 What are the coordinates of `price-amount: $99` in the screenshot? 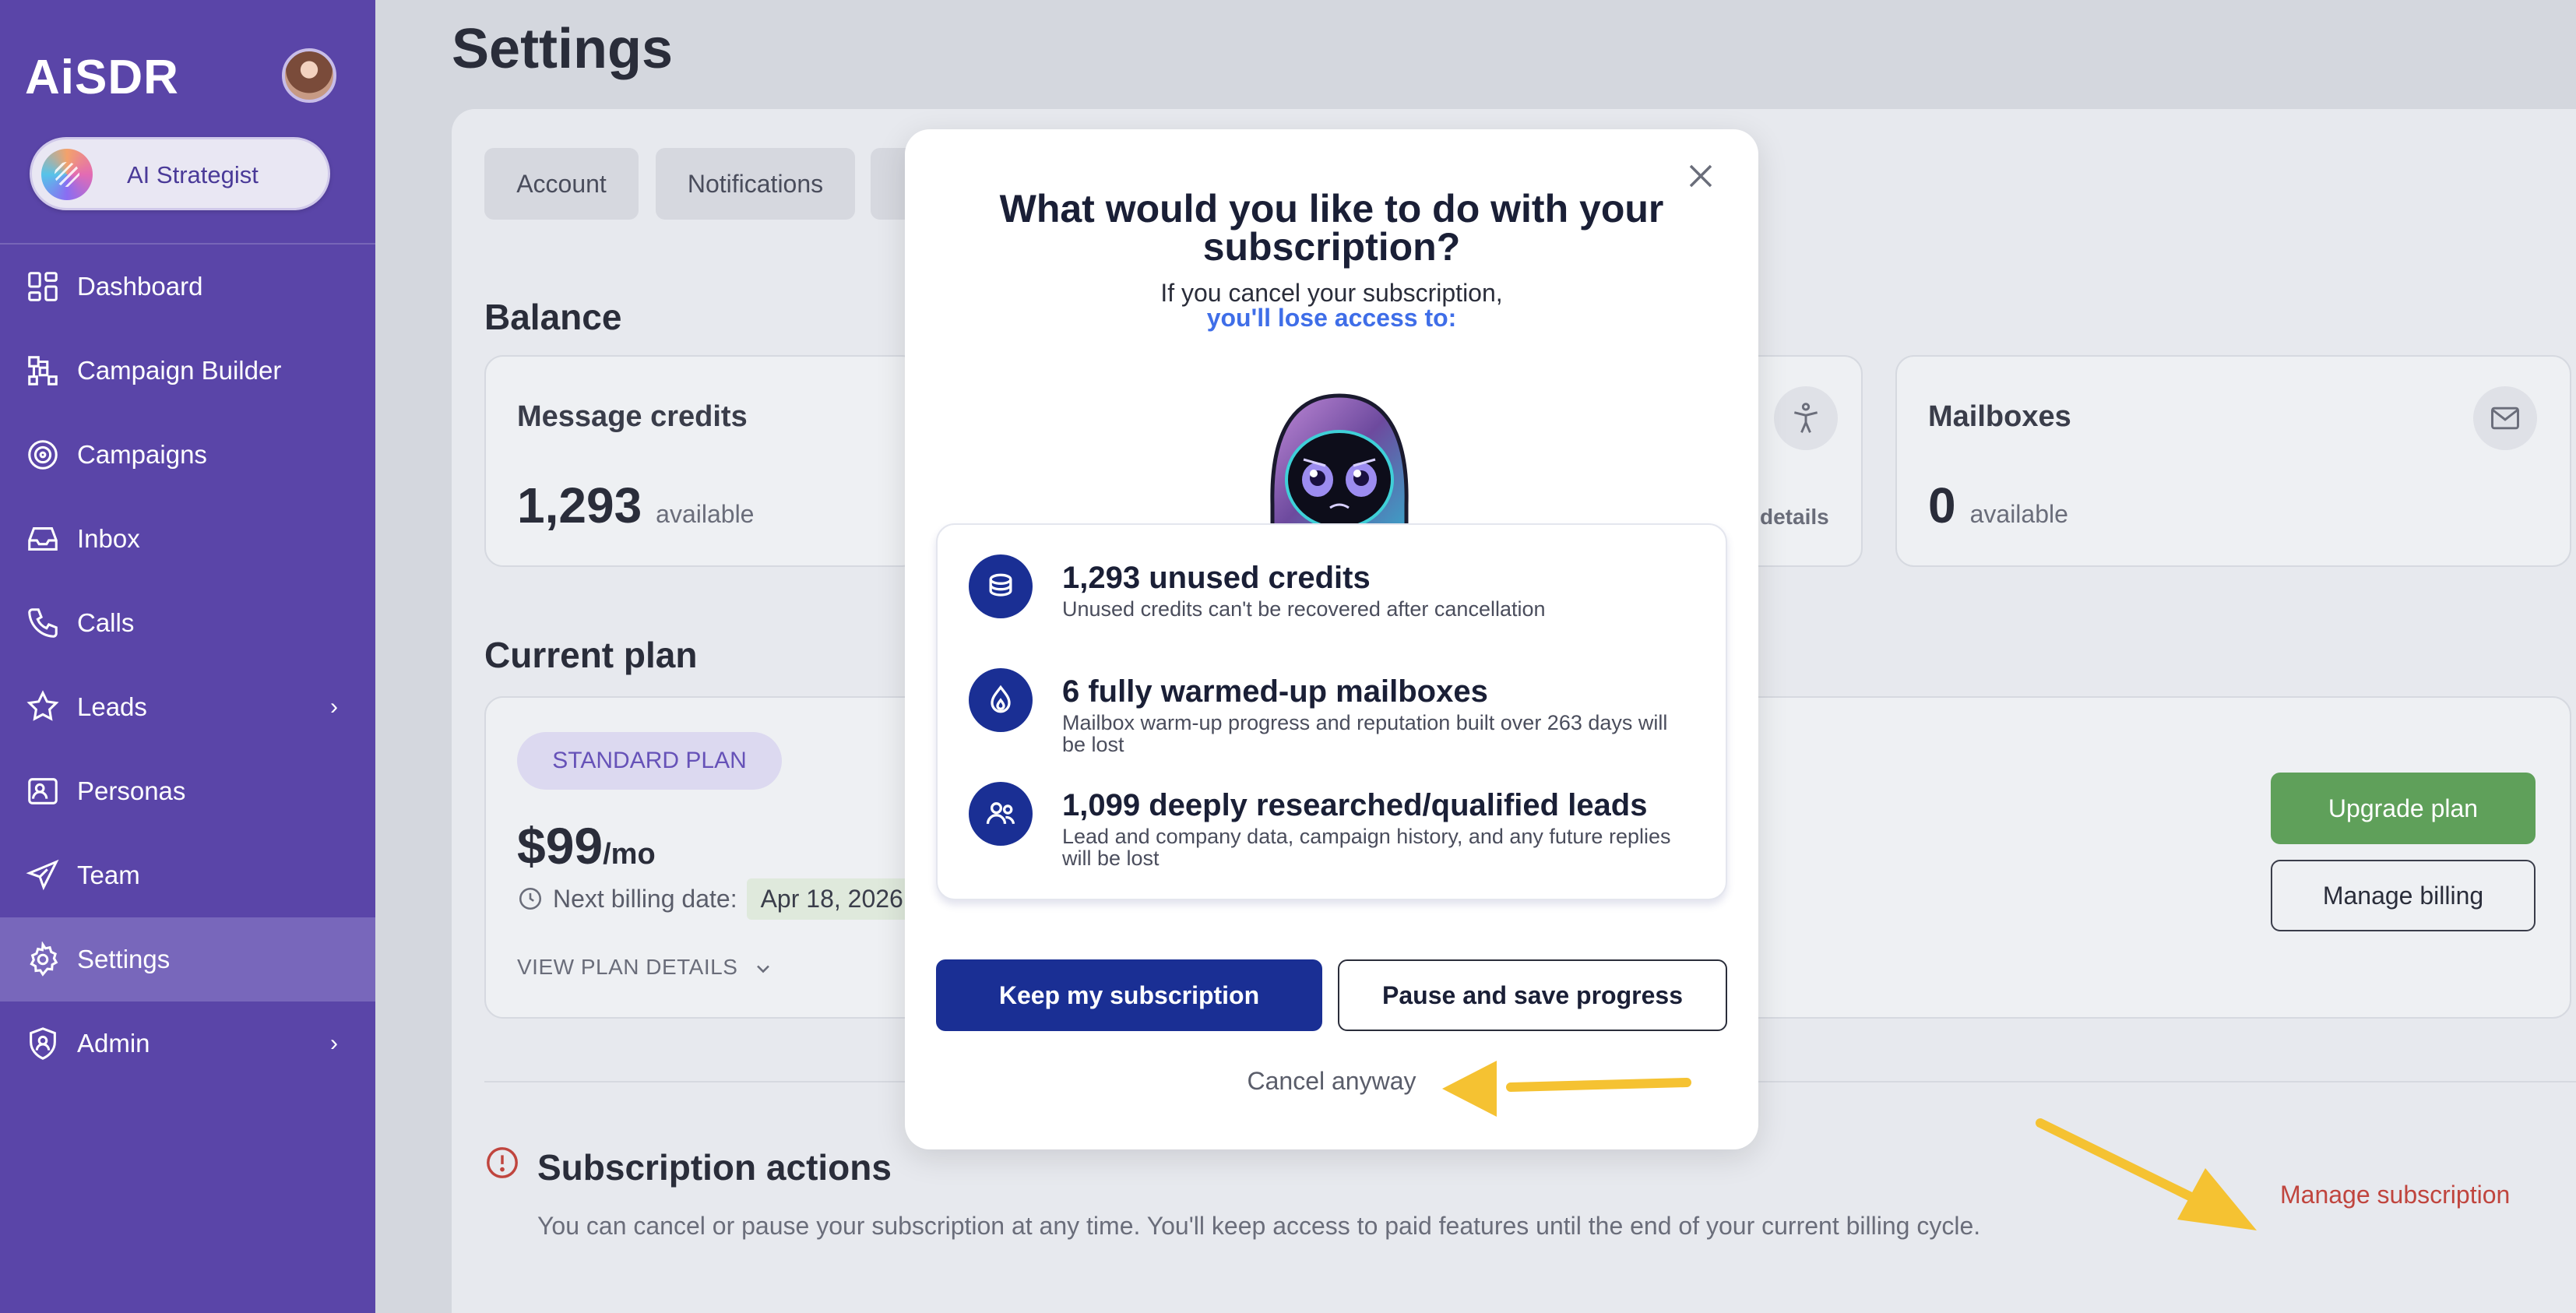 It's located at (560, 846).